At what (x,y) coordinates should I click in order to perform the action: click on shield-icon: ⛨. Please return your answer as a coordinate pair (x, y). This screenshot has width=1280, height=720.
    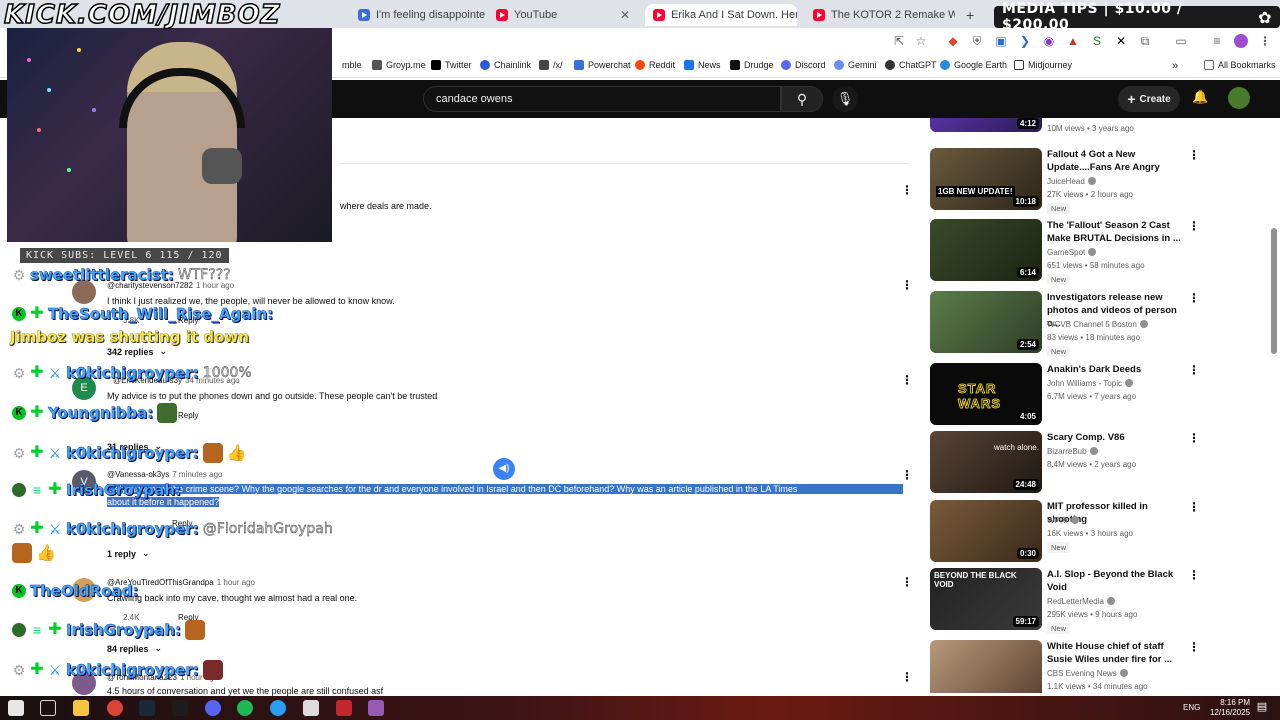
    Looking at the image, I should click on (977, 41).